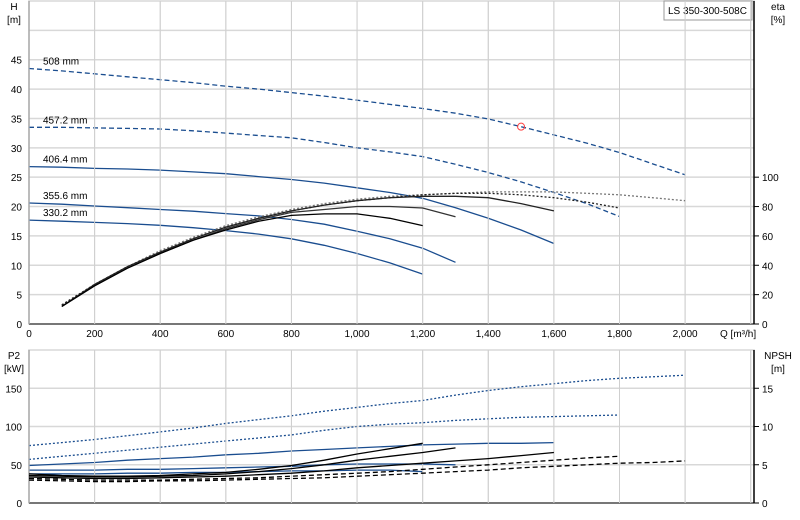 The height and width of the screenshot is (520, 800). I want to click on legend-label: LS 350-300-508C, so click(707, 11).